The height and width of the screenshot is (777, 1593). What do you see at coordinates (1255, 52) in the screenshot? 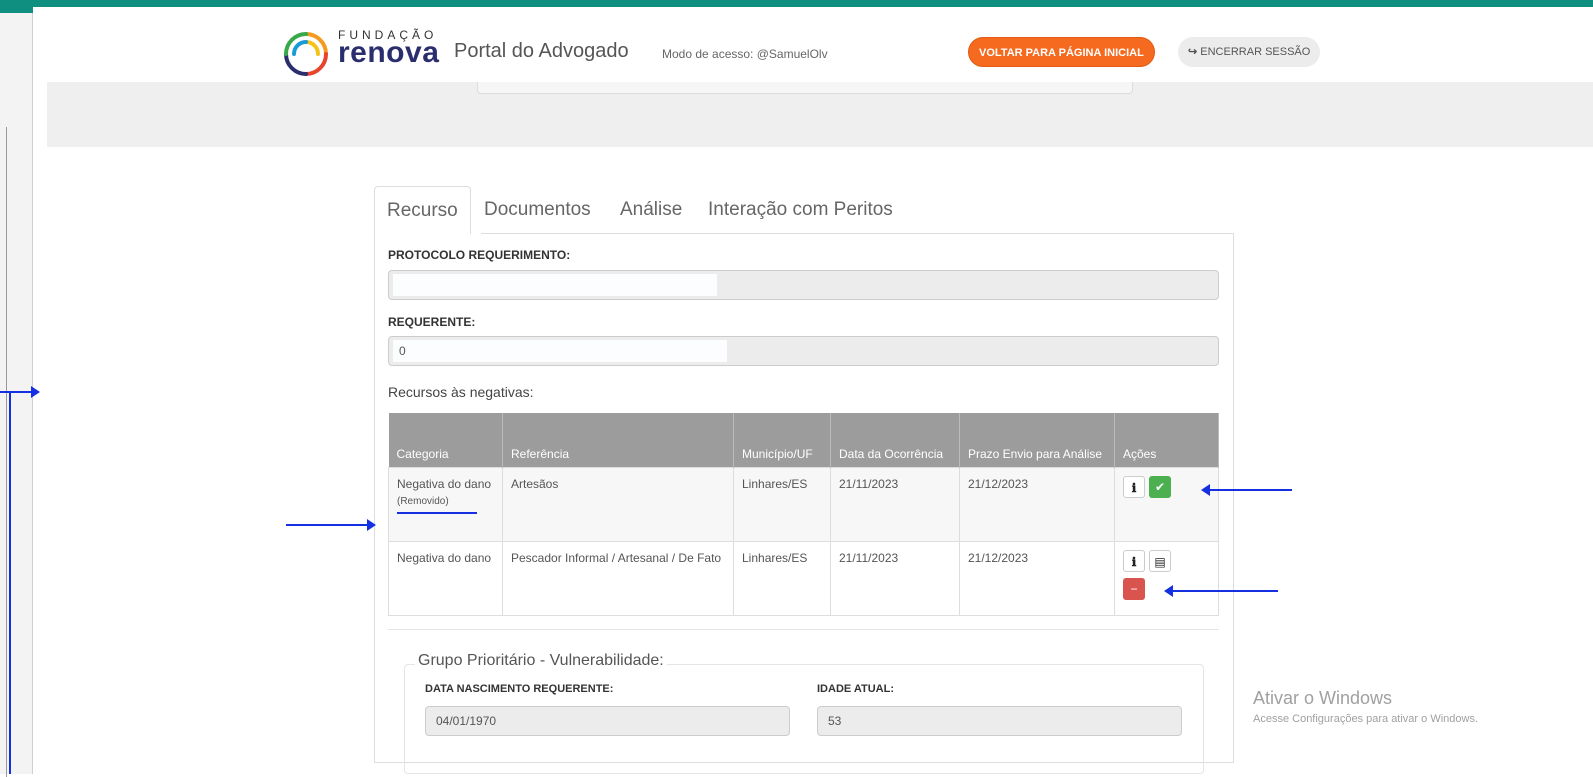
I see `logout-label: ENCERRAR SESSÃO` at bounding box center [1255, 52].